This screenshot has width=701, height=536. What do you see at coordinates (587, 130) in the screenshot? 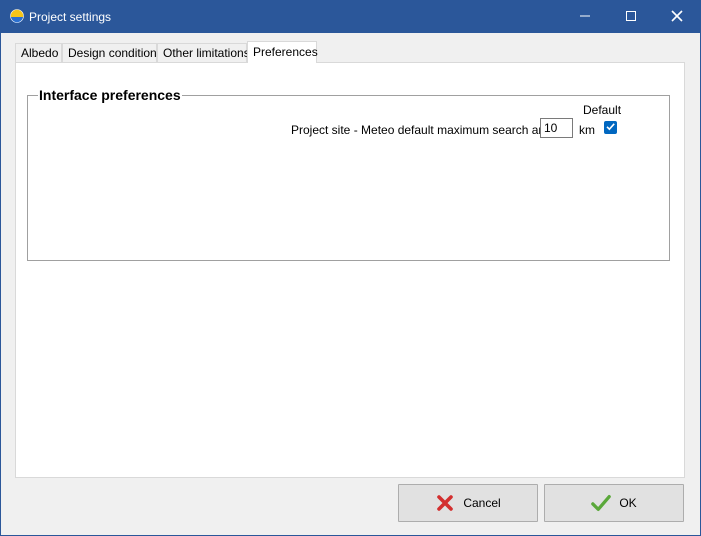
I see `meteo-search-unit: km` at bounding box center [587, 130].